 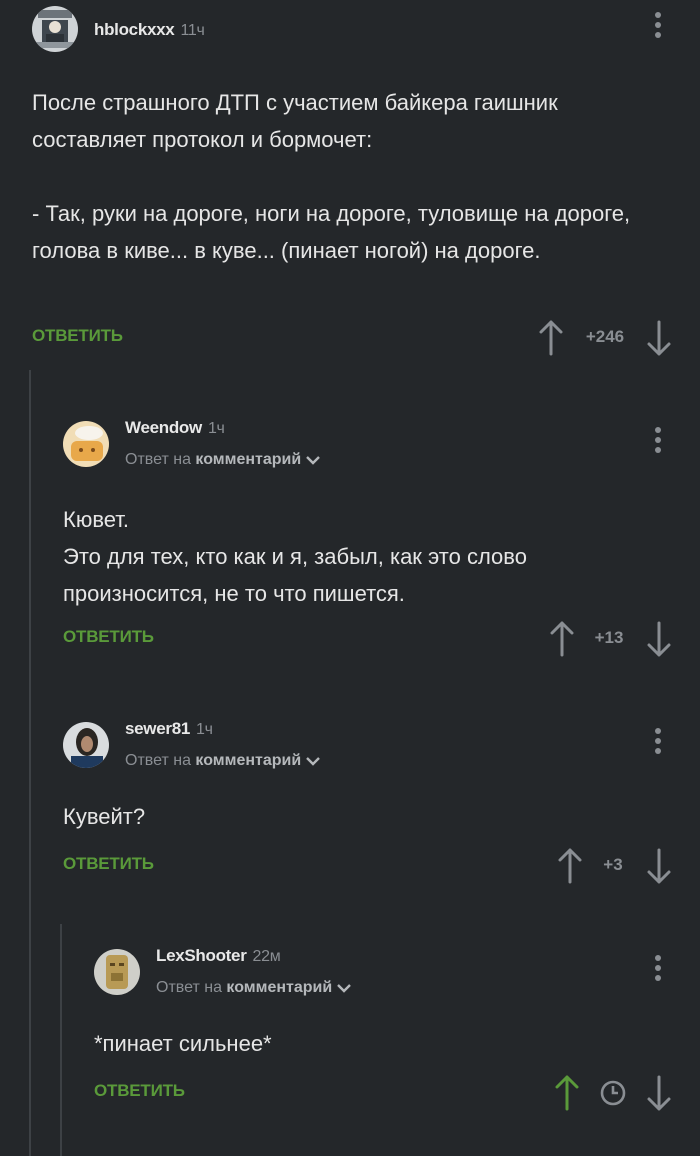 I want to click on comment-header: sewer81 1ч Ответ на комментарий, so click(x=367, y=743).